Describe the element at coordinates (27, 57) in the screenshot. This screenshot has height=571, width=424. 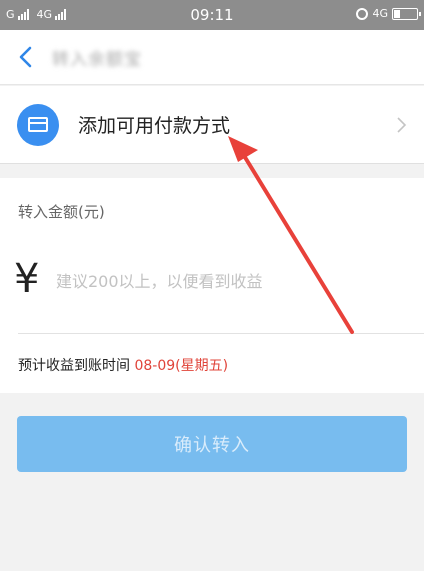
I see `back-arrow-icon` at that location.